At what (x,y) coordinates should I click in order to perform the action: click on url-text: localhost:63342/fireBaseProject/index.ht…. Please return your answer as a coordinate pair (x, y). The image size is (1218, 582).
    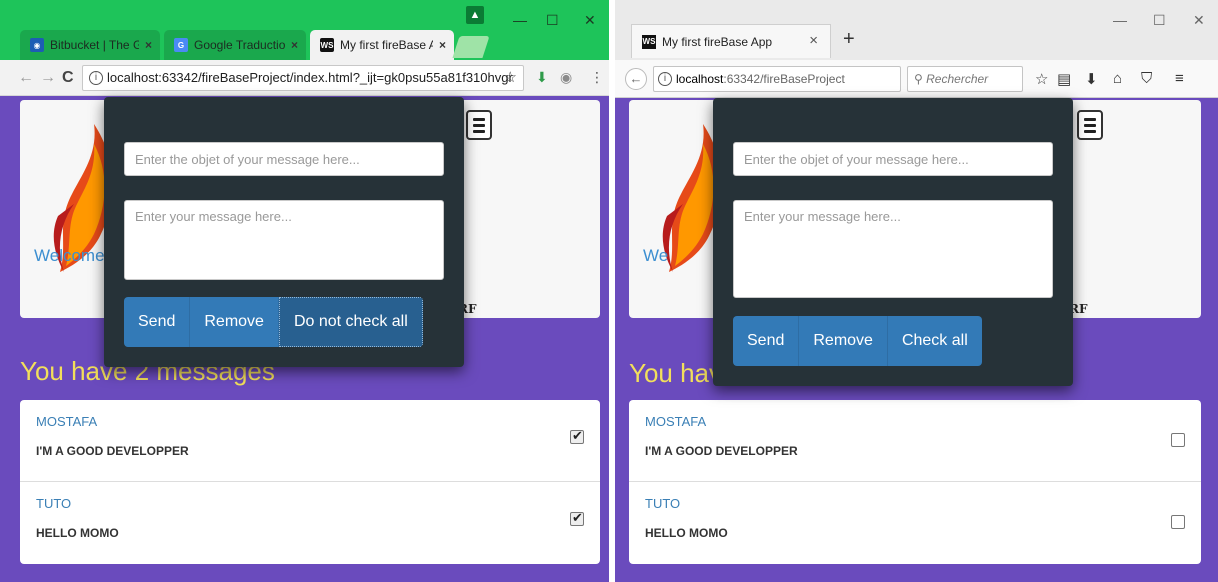
    Looking at the image, I should click on (310, 77).